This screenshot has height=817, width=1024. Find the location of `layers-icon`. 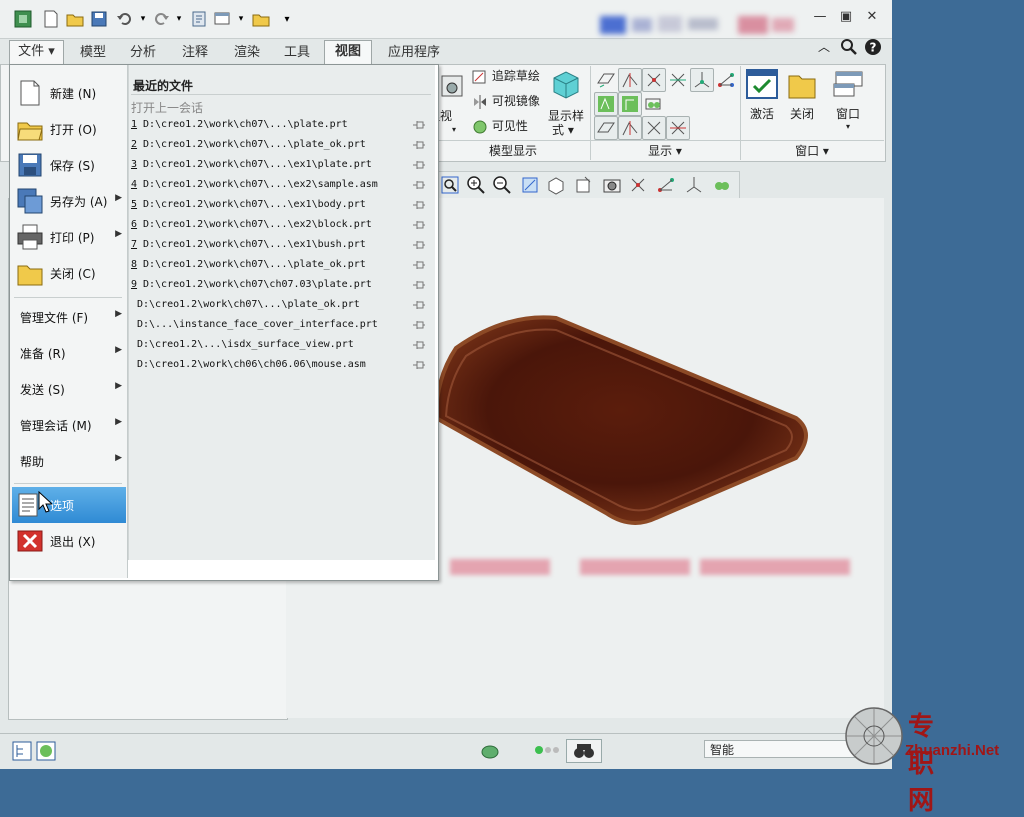

layers-icon is located at coordinates (722, 185).